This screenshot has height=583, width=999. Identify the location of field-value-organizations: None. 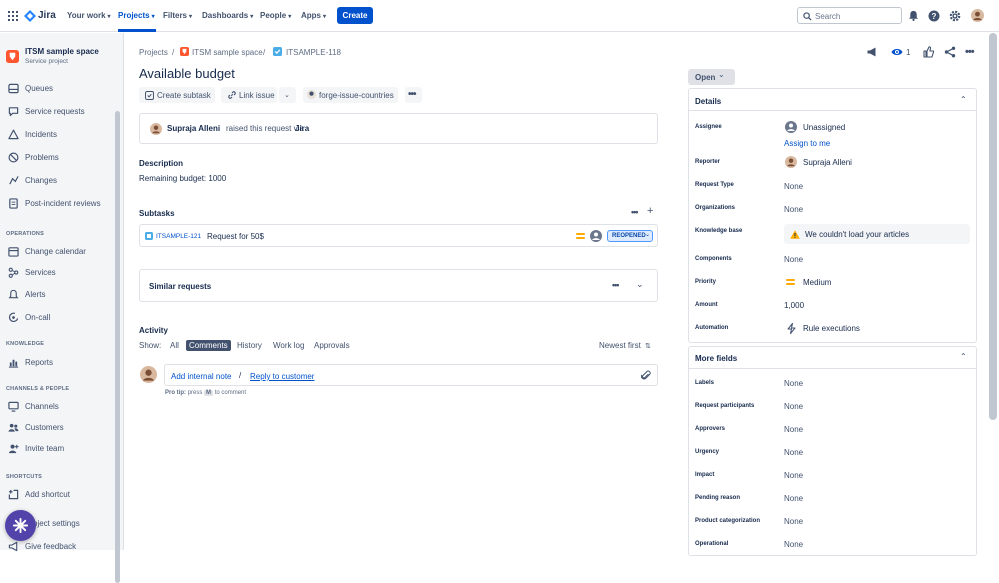
(793, 209).